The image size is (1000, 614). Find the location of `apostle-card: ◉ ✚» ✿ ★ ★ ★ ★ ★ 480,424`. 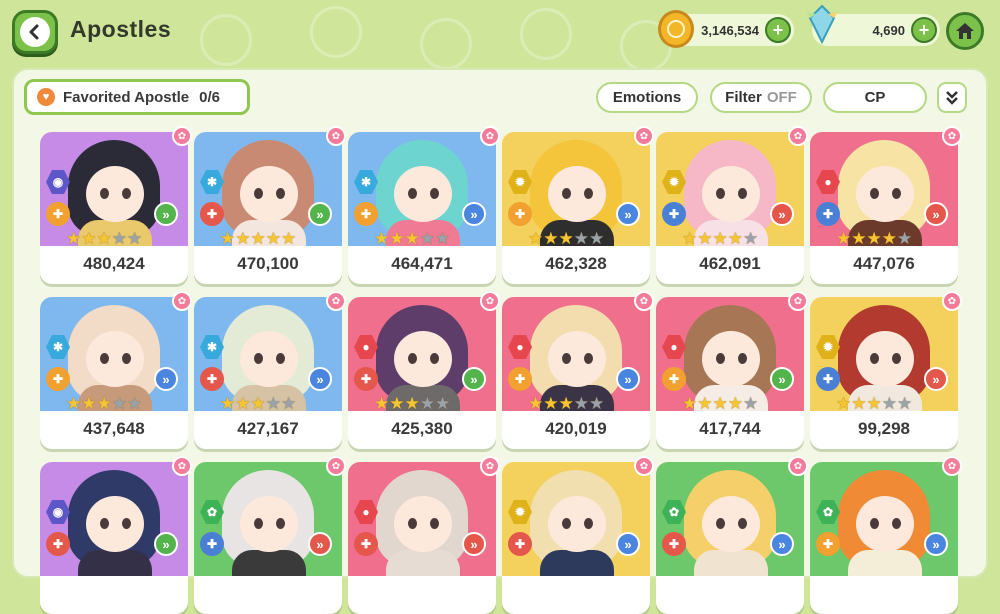

apostle-card: ◉ ✚» ✿ ★ ★ ★ ★ ★ 480,424 is located at coordinates (116, 205).